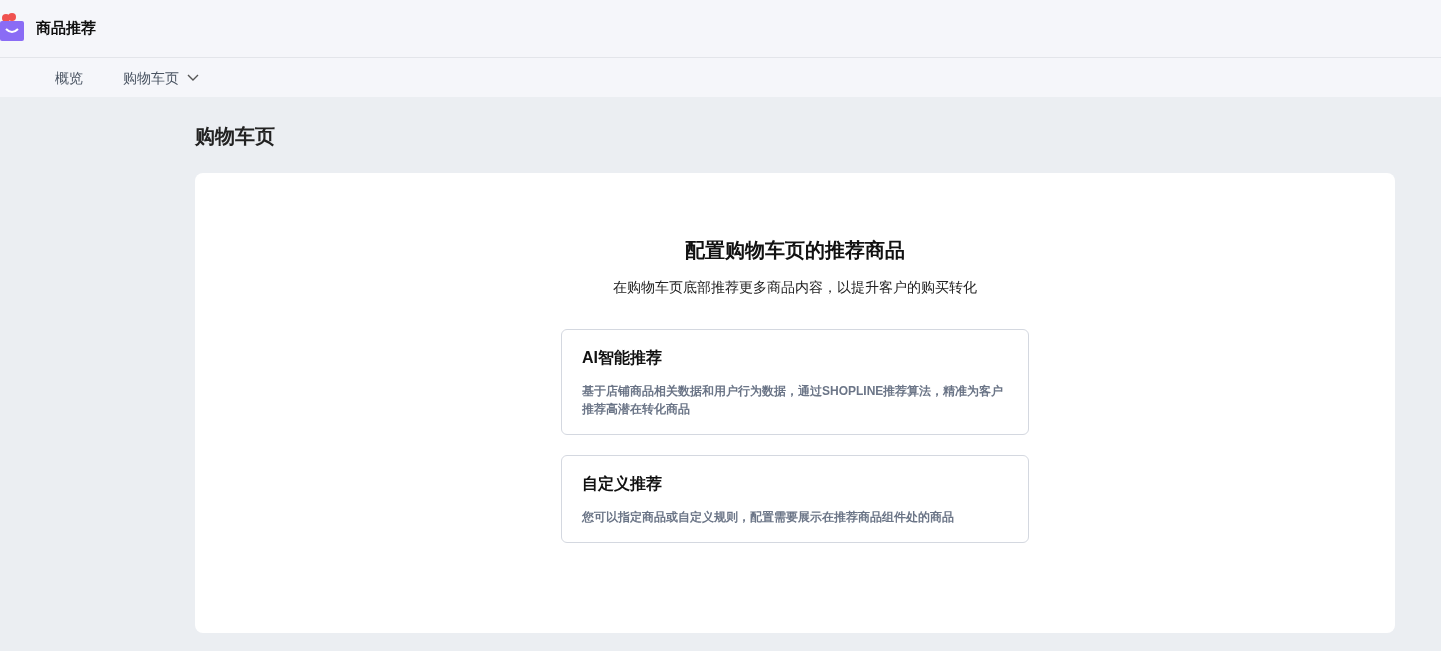 This screenshot has height=651, width=1441. I want to click on option-card: AI智能推荐 基于店铺商品相关数据和用户行为数据，通过SHOPLINE推荐算法，精准为客户推荐高潜在转化商品, so click(795, 382).